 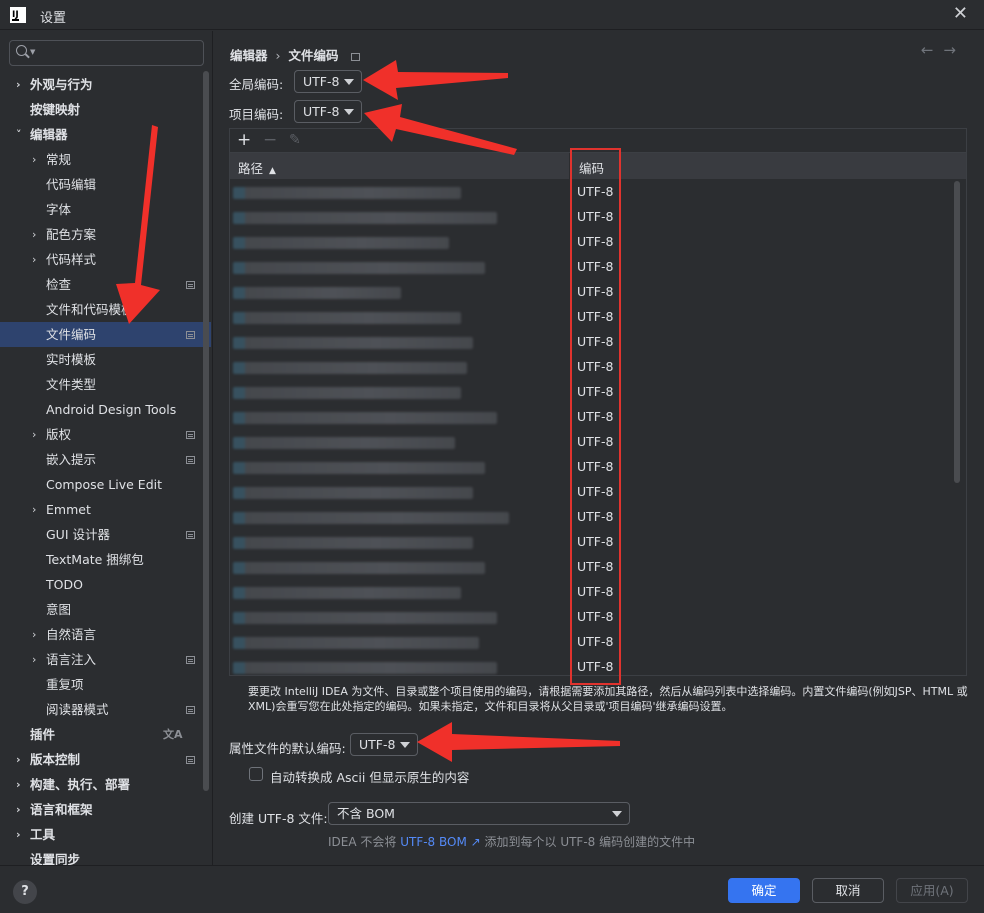 What do you see at coordinates (105, 509) in the screenshot?
I see `sidebar-item-17: › Emmet` at bounding box center [105, 509].